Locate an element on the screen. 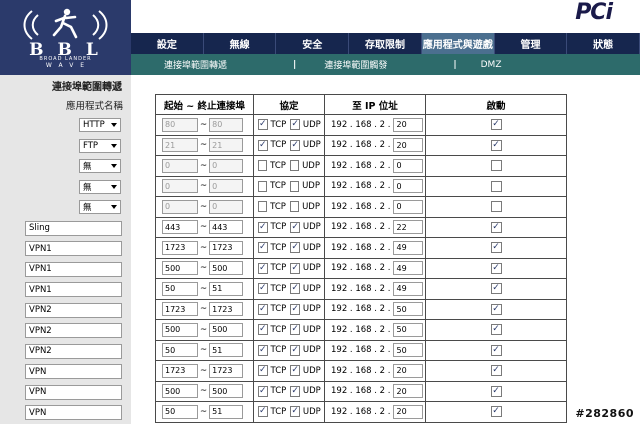  subnav-dmz: DMZ is located at coordinates (491, 65).